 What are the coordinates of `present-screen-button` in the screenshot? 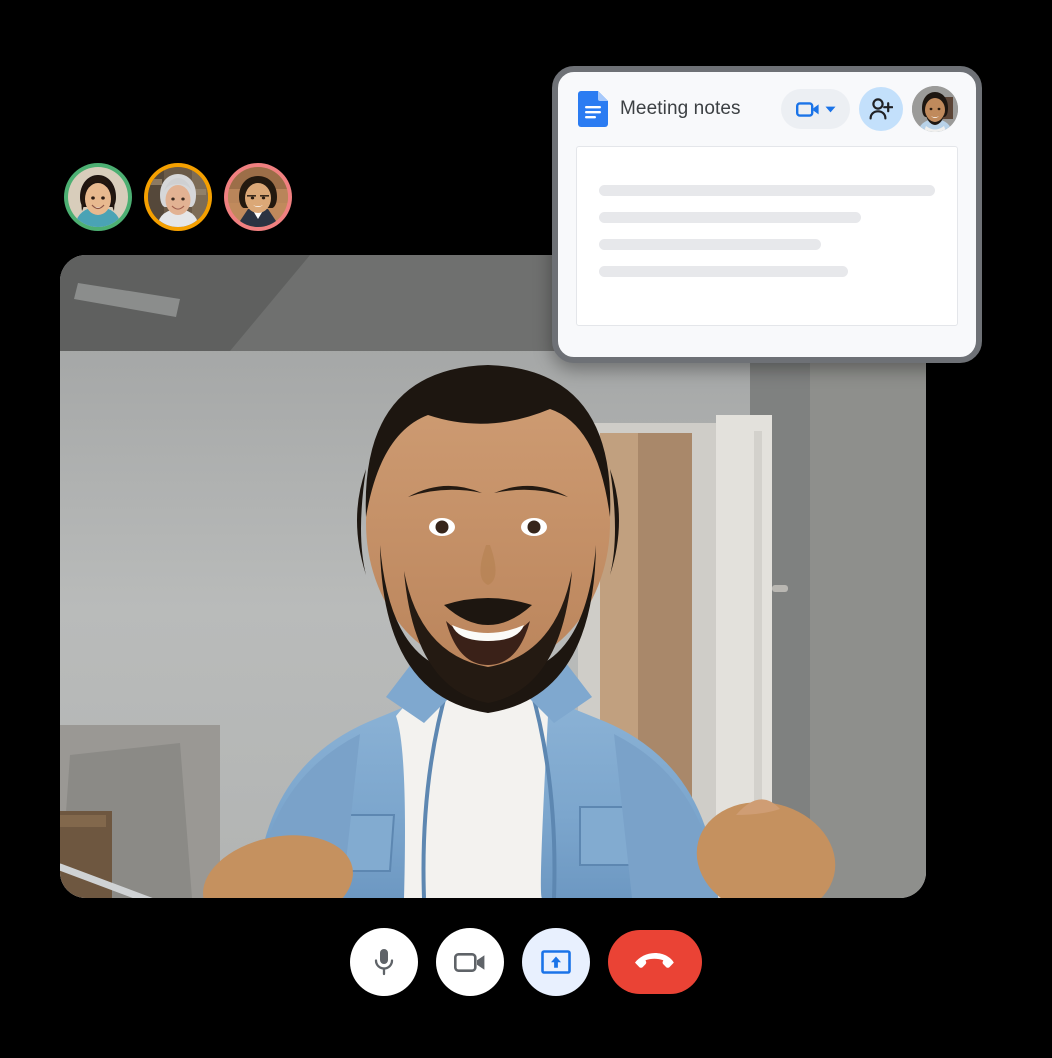 It's located at (556, 962).